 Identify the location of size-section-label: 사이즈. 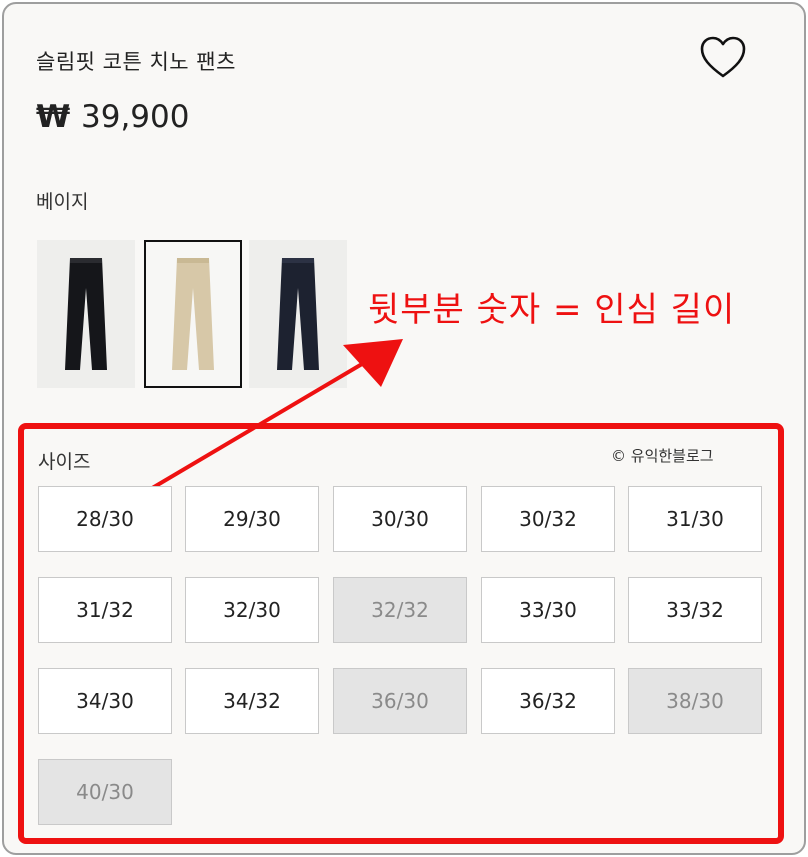
(64, 462).